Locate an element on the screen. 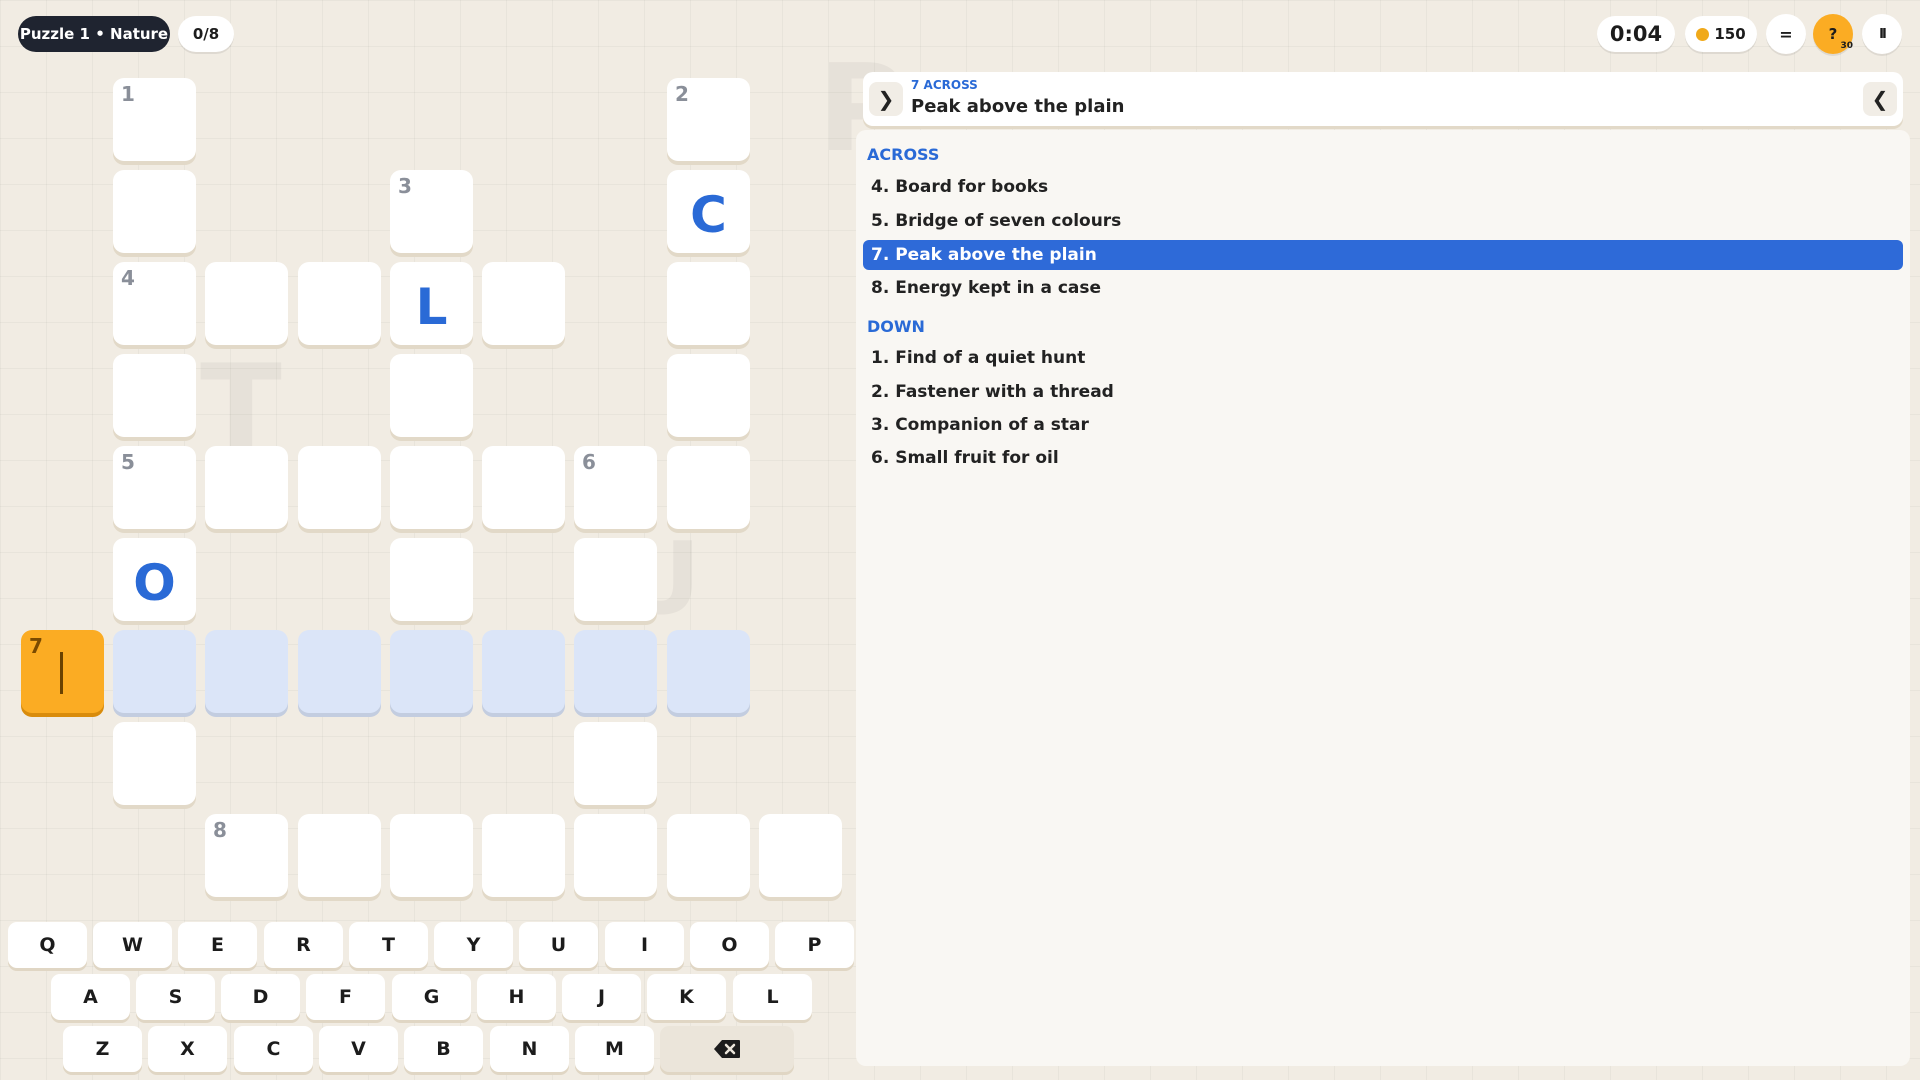  grid-cell: 2 is located at coordinates (708, 119).